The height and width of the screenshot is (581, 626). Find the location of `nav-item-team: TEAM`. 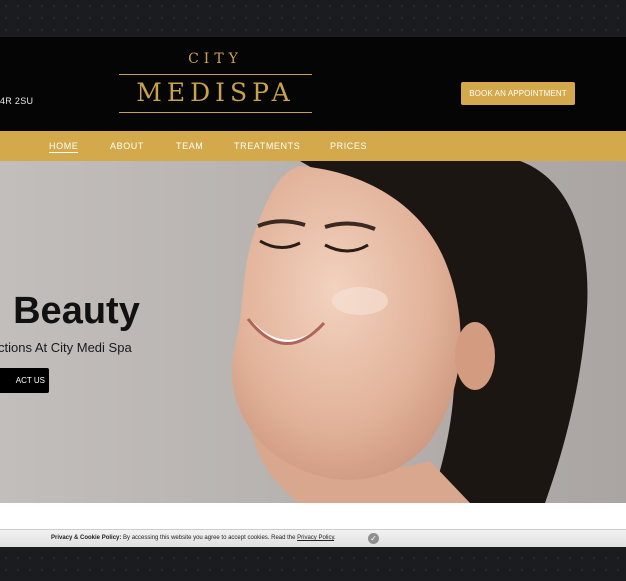

nav-item-team: TEAM is located at coordinates (189, 146).